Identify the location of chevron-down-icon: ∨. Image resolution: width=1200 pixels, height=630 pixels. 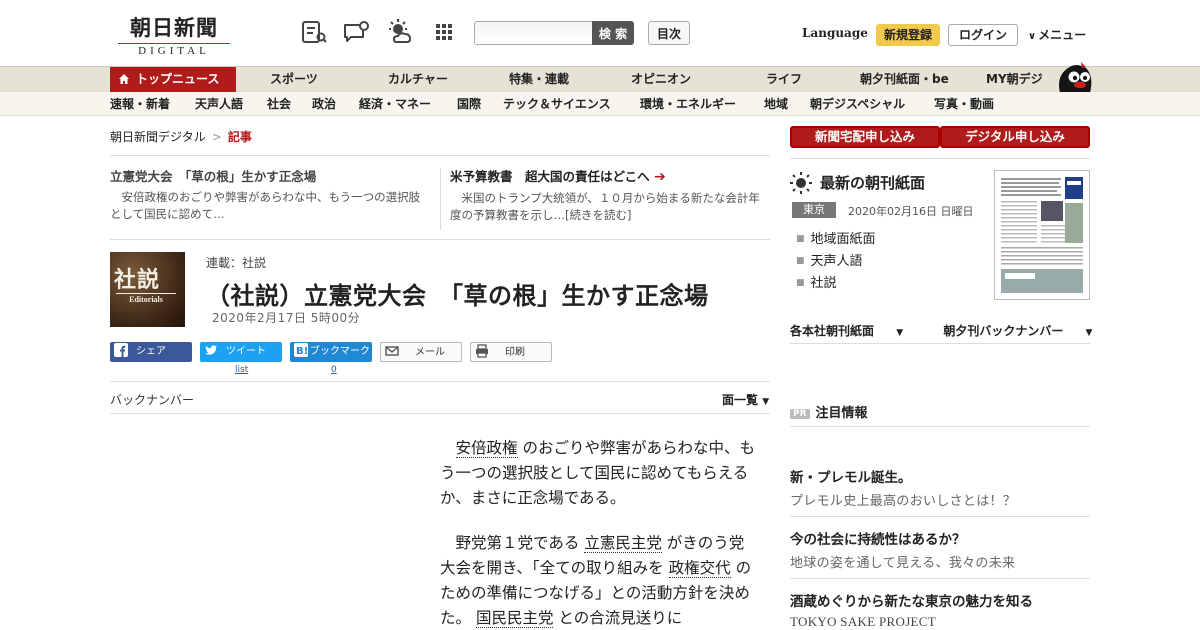
(1032, 36).